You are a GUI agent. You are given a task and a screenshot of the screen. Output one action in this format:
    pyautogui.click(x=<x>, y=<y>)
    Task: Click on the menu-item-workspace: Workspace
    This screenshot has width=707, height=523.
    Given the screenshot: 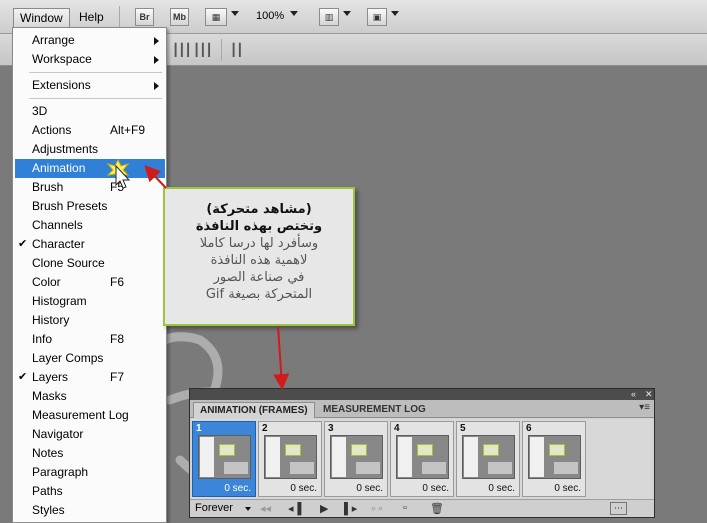 What is the action you would take?
    pyautogui.click(x=90, y=59)
    